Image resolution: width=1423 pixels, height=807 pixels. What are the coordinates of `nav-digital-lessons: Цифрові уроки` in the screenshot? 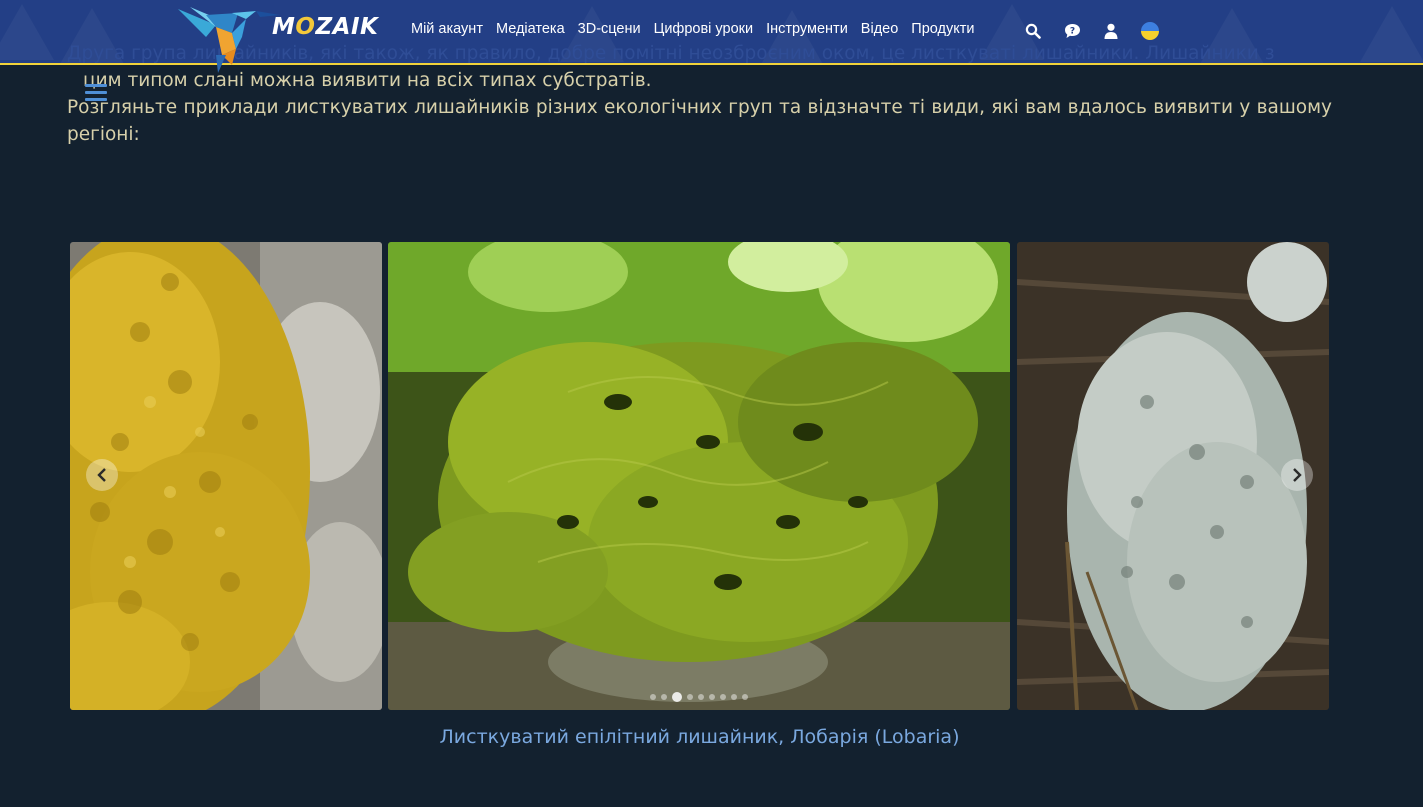 It's located at (704, 29).